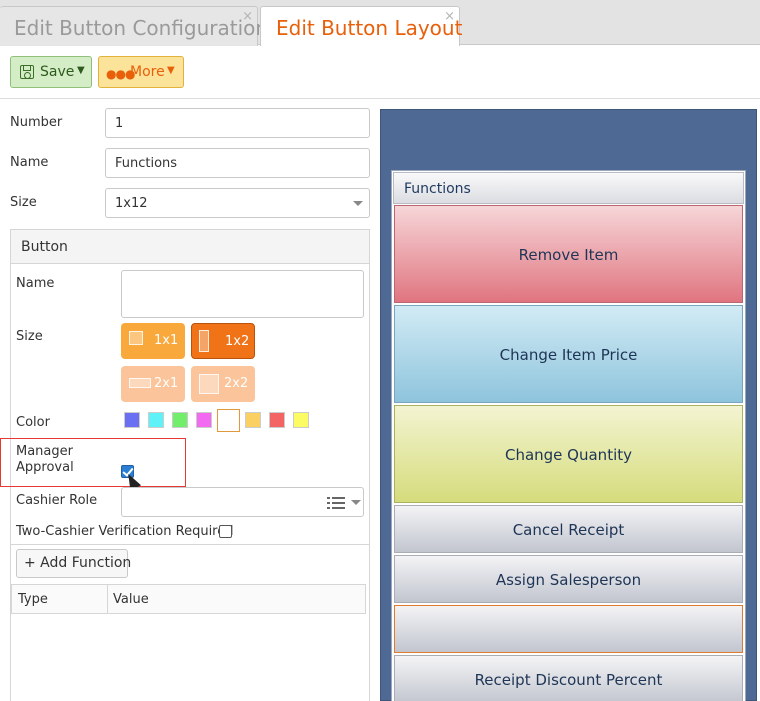 This screenshot has width=760, height=701. I want to click on number-value: 1, so click(119, 123).